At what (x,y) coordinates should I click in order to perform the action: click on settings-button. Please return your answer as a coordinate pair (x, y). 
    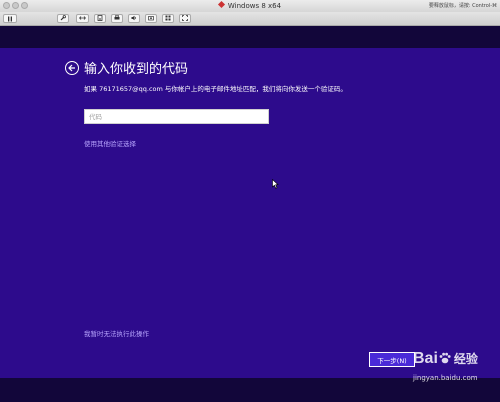
    Looking at the image, I should click on (63, 18).